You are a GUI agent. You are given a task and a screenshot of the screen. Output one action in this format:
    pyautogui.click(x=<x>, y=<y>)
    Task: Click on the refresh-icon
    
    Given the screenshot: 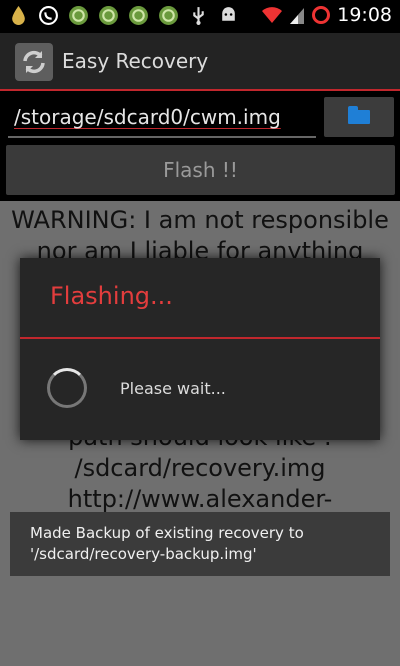 What is the action you would take?
    pyautogui.click(x=34, y=62)
    